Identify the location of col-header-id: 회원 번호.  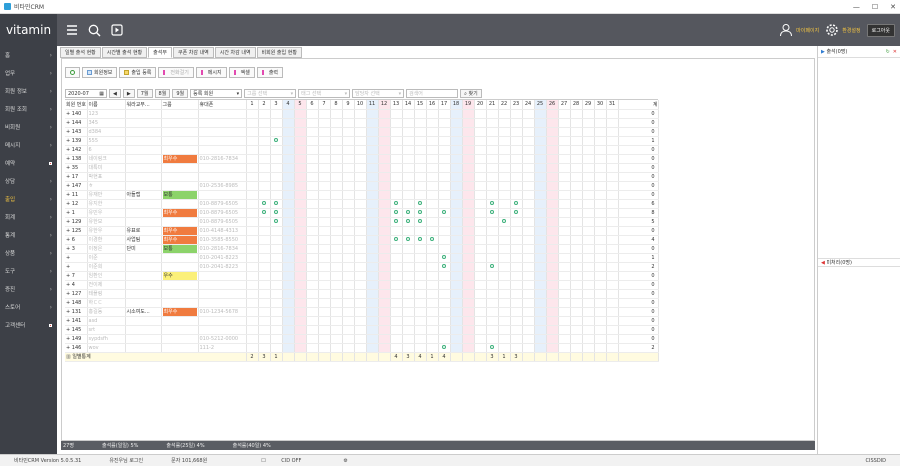
(76, 105).